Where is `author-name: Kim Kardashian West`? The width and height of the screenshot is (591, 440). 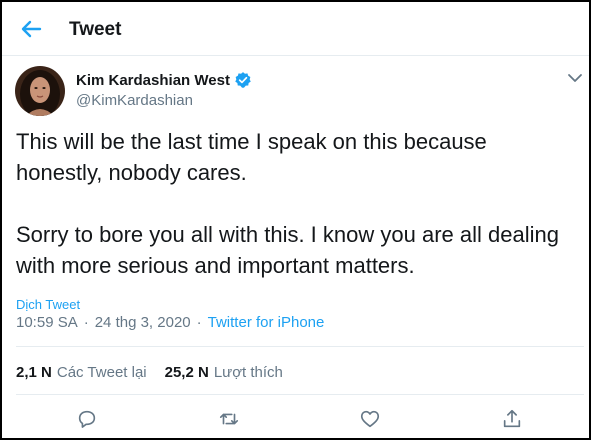 author-name: Kim Kardashian West is located at coordinates (153, 80).